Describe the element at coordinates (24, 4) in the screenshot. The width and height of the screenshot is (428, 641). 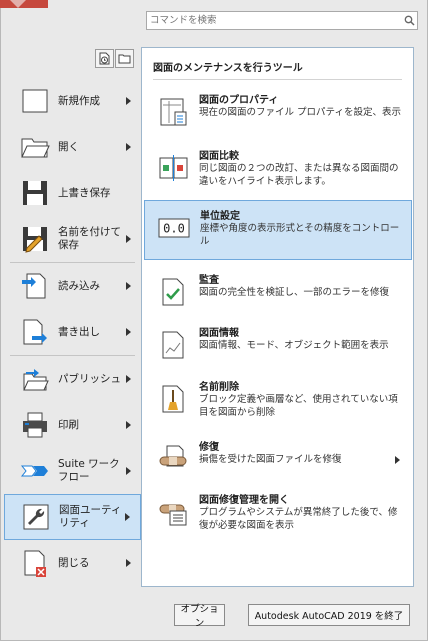
I see `application-button` at that location.